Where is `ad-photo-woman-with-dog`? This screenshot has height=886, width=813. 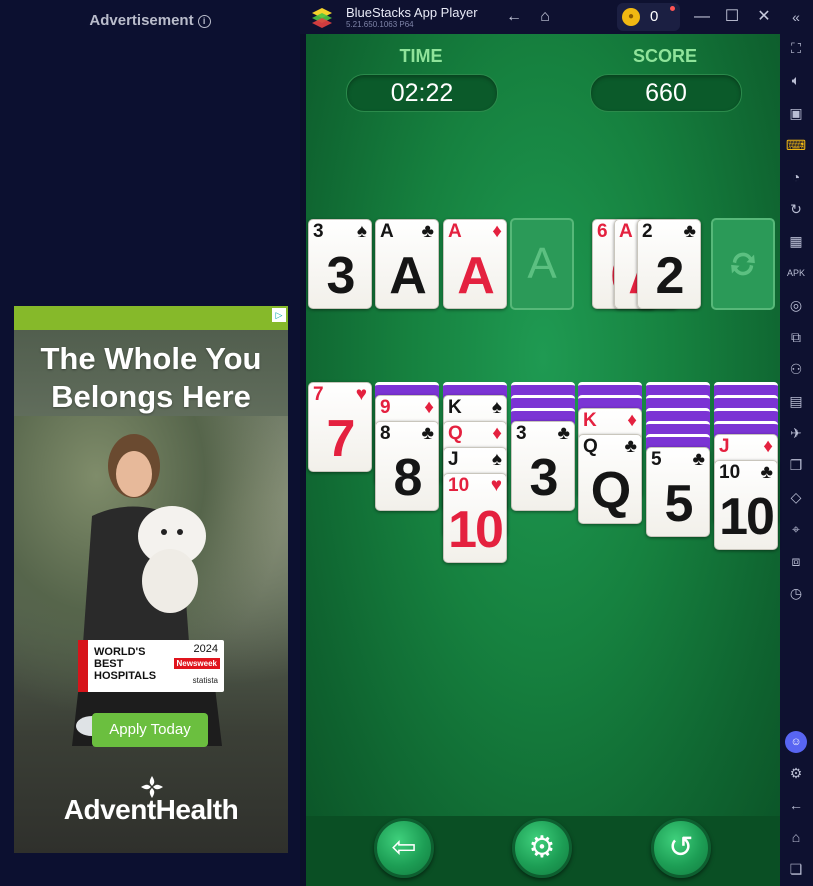 ad-photo-woman-with-dog is located at coordinates (147, 590).